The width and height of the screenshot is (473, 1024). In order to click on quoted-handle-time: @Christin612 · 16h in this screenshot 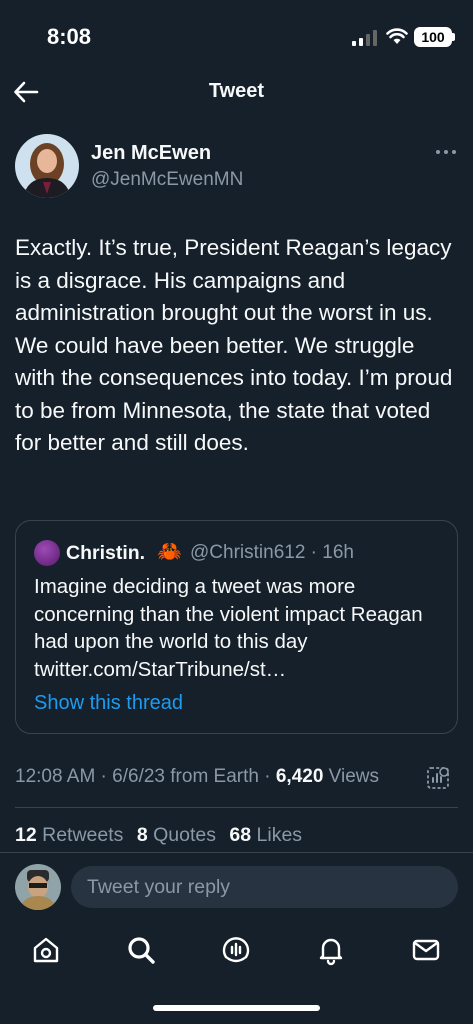, I will do `click(272, 552)`.